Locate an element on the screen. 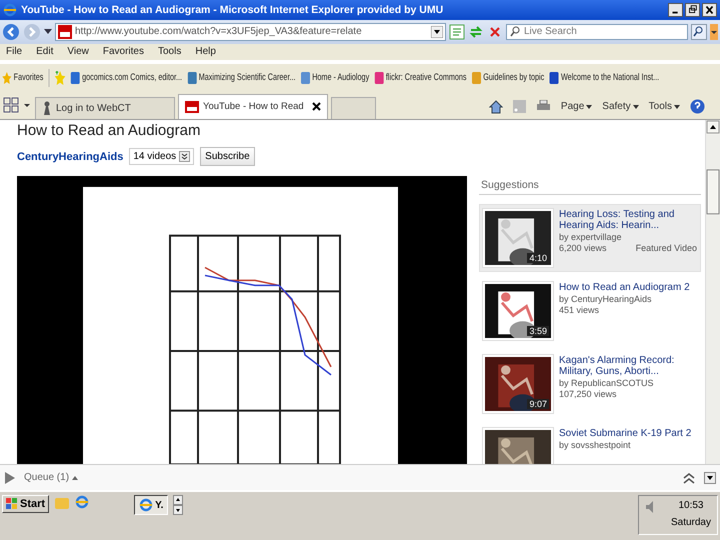 This screenshot has height=540, width=720. suggestion-title: Hearing Loss: Testing and Hearing Aids is located at coordinates (628, 219).